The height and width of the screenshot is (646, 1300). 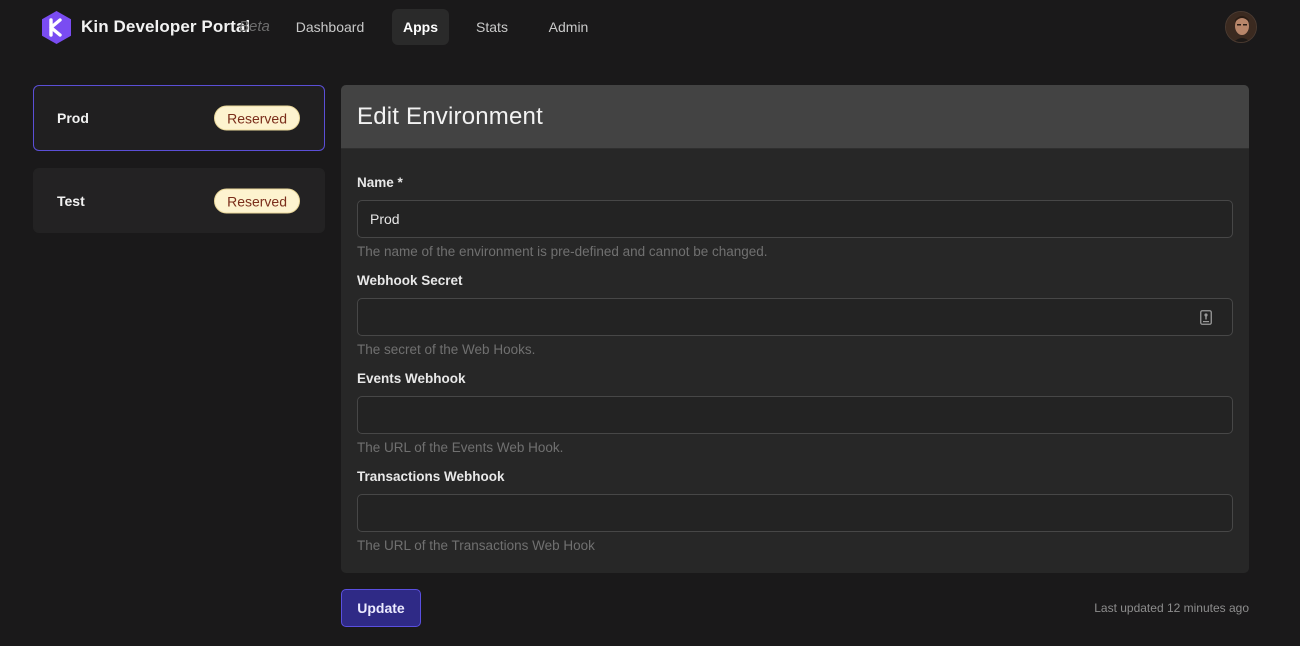 What do you see at coordinates (71, 200) in the screenshot?
I see `env-name: Test` at bounding box center [71, 200].